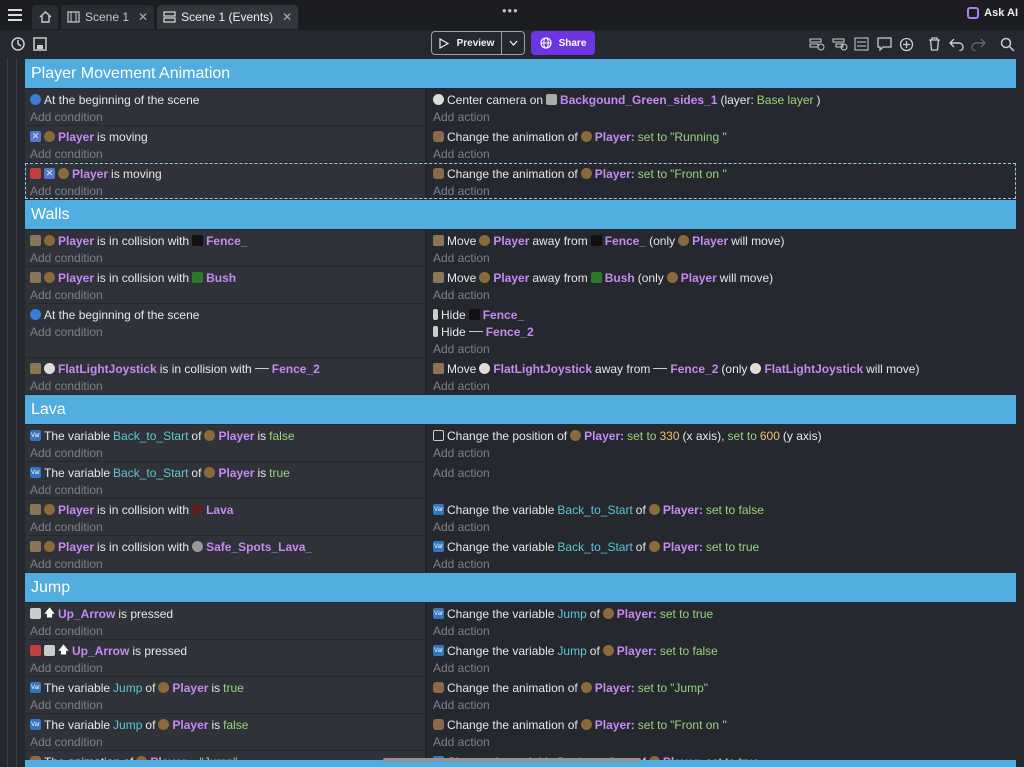 The width and height of the screenshot is (1024, 767). What do you see at coordinates (956, 44) in the screenshot?
I see `undo-icon` at bounding box center [956, 44].